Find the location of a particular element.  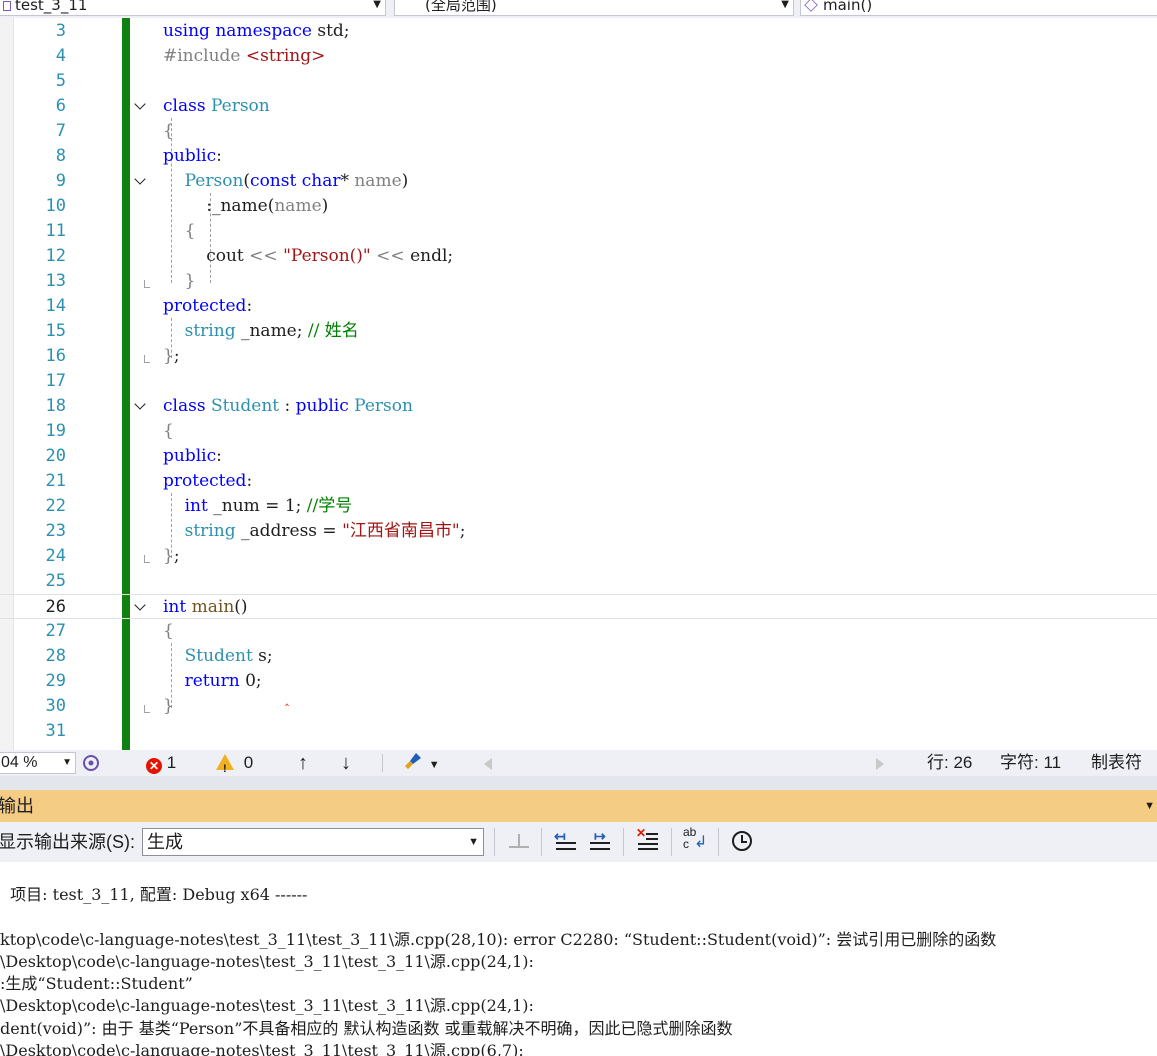

code-text: int _num = 1; //学号 is located at coordinates (268, 506).